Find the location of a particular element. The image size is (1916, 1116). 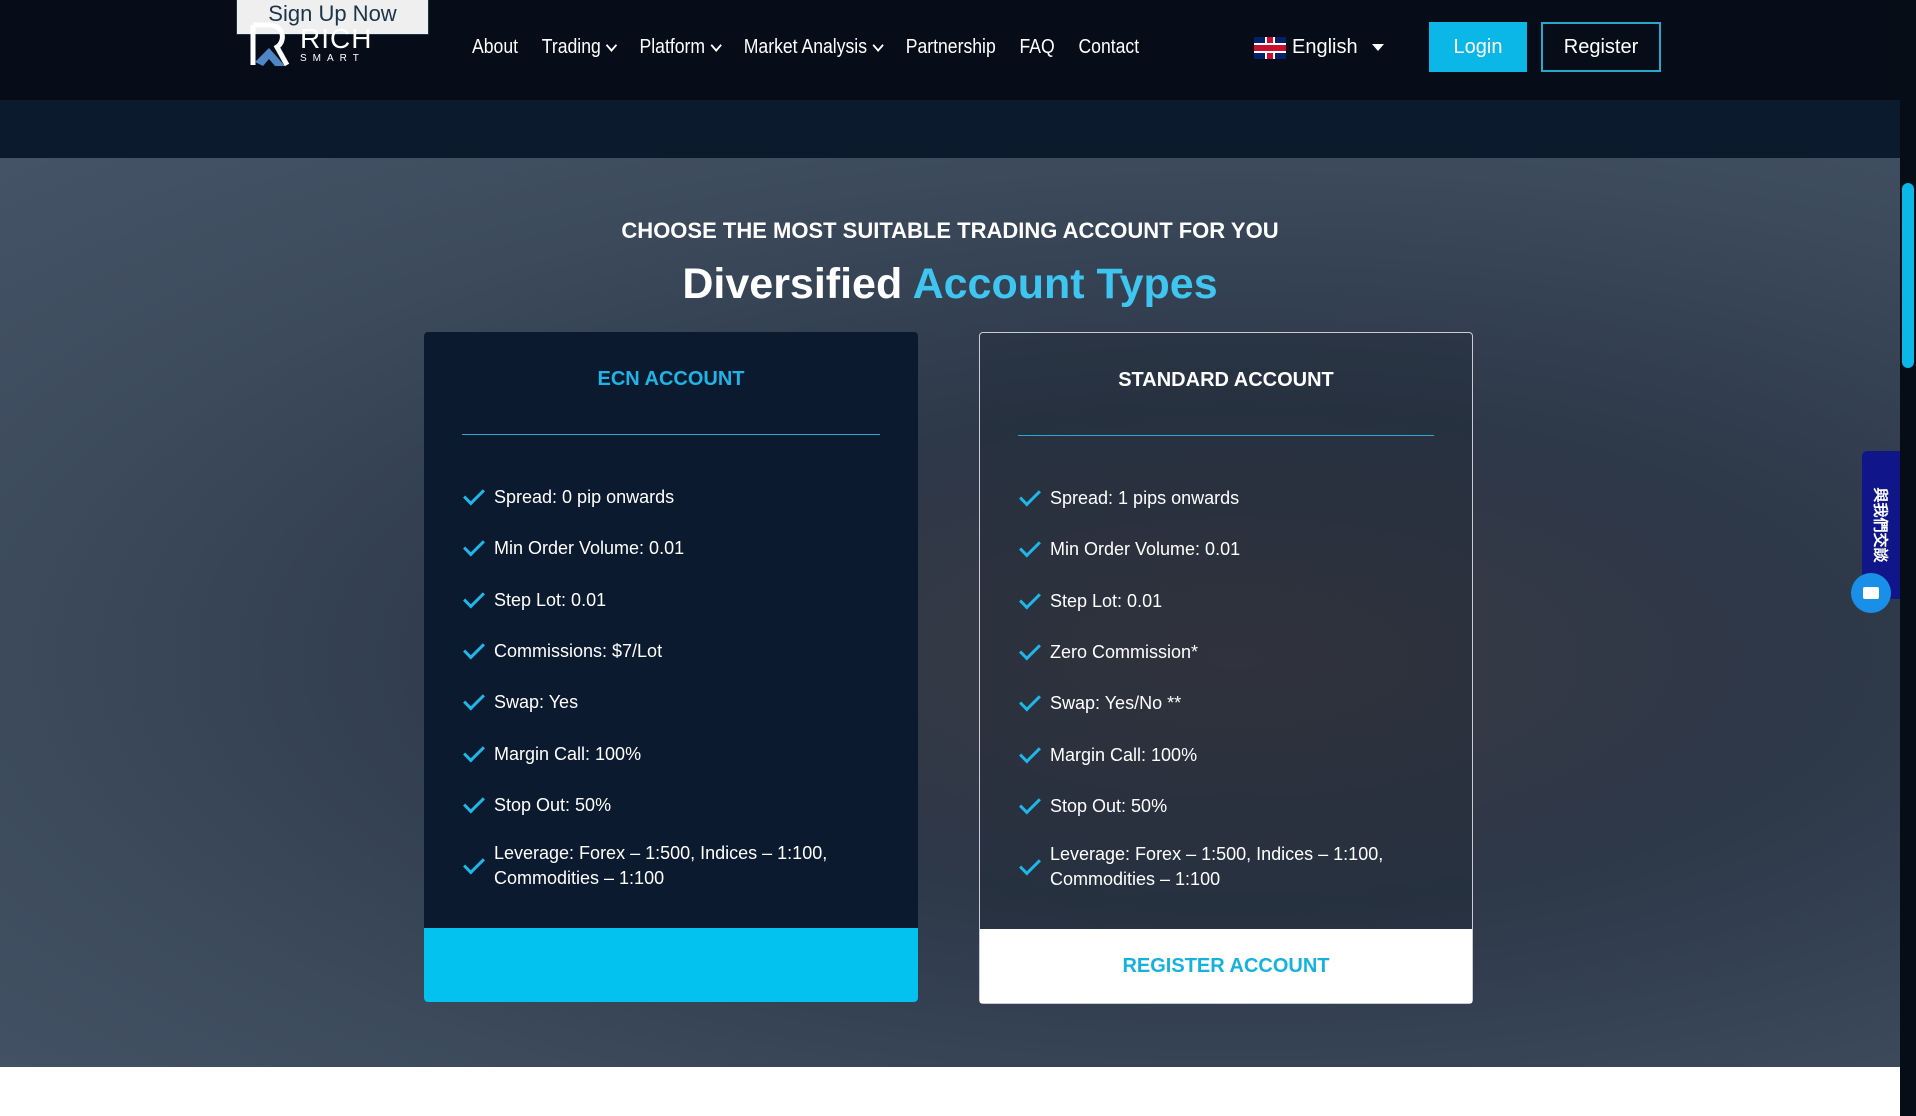

logo-mark-icon is located at coordinates (270, 44).